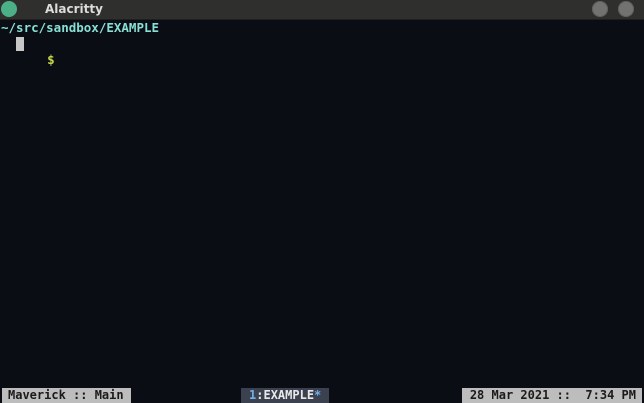  I want to click on current-directory: ~/src/sandbox/EXAMPLE, so click(80, 27).